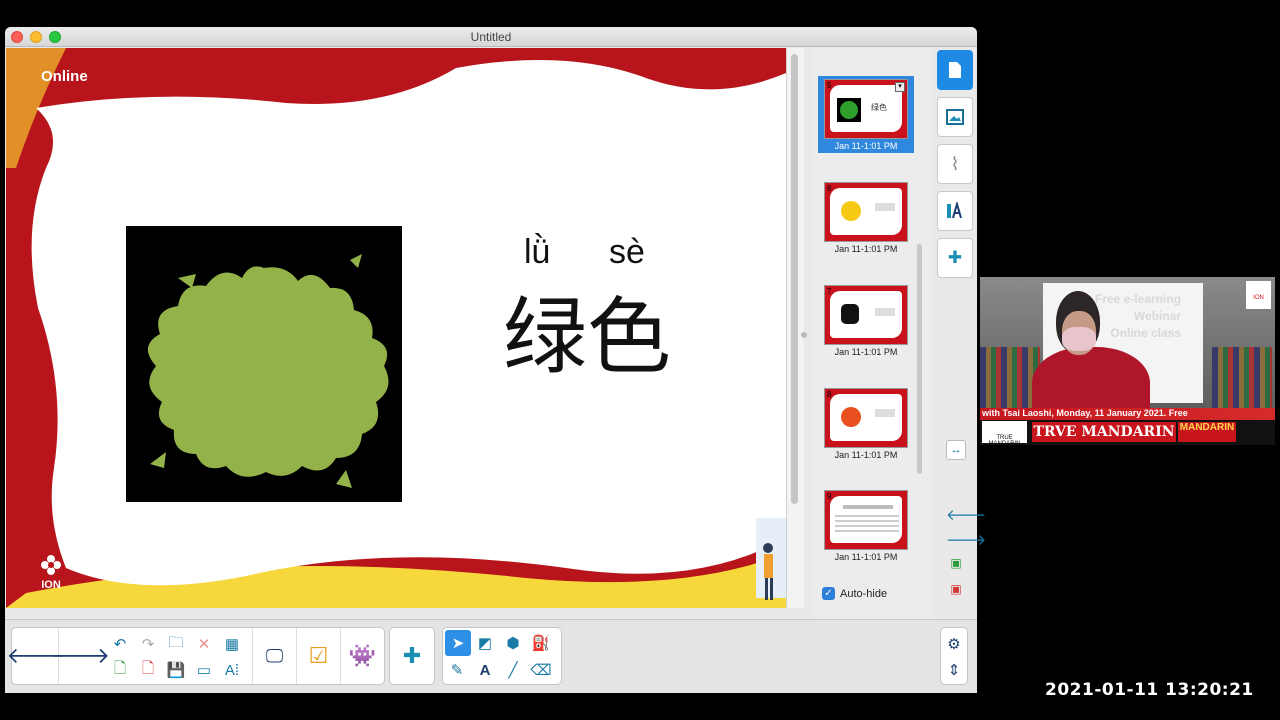  What do you see at coordinates (956, 563) in the screenshot?
I see `add-page-icon: ▣` at bounding box center [956, 563].